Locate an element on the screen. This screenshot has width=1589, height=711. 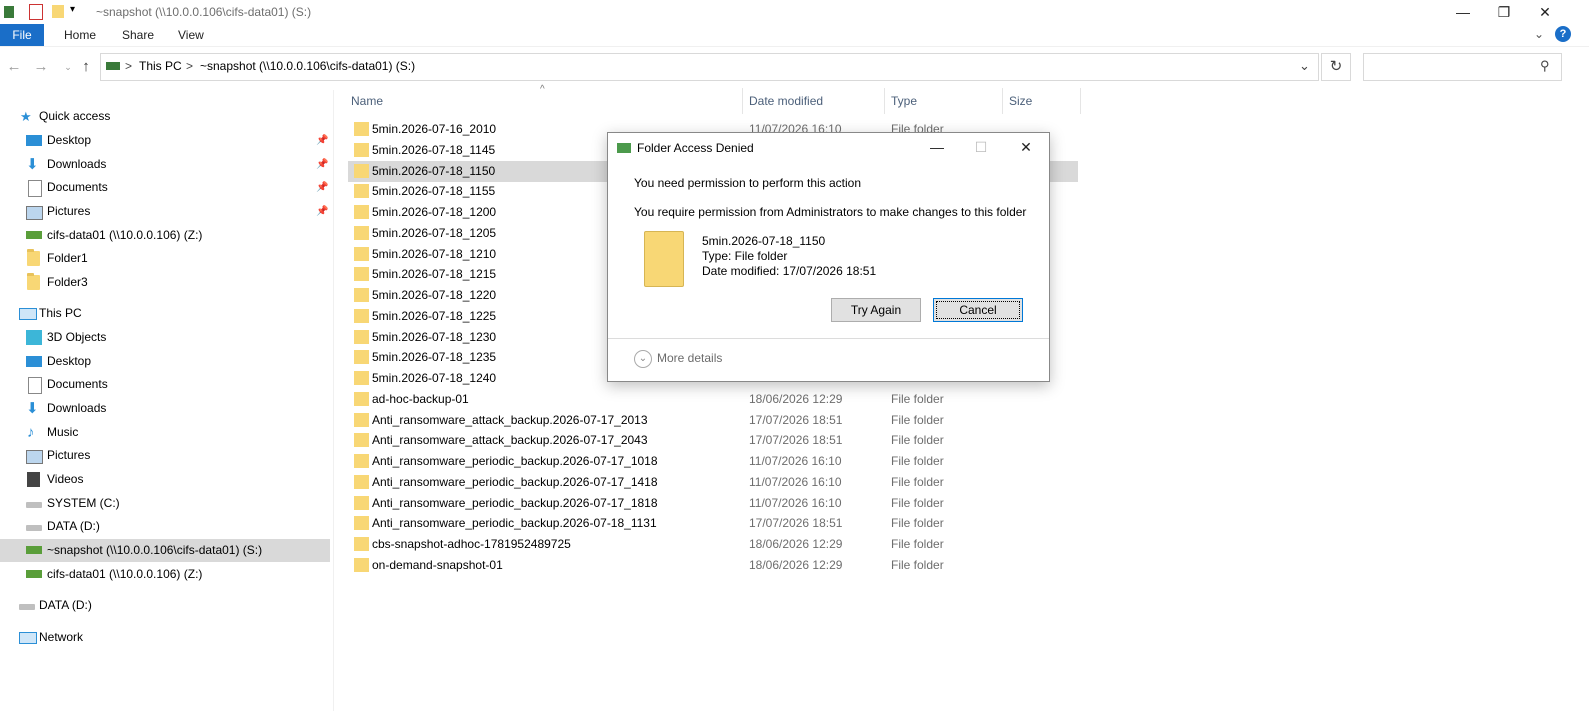
properties-icon is located at coordinates (36, 12).